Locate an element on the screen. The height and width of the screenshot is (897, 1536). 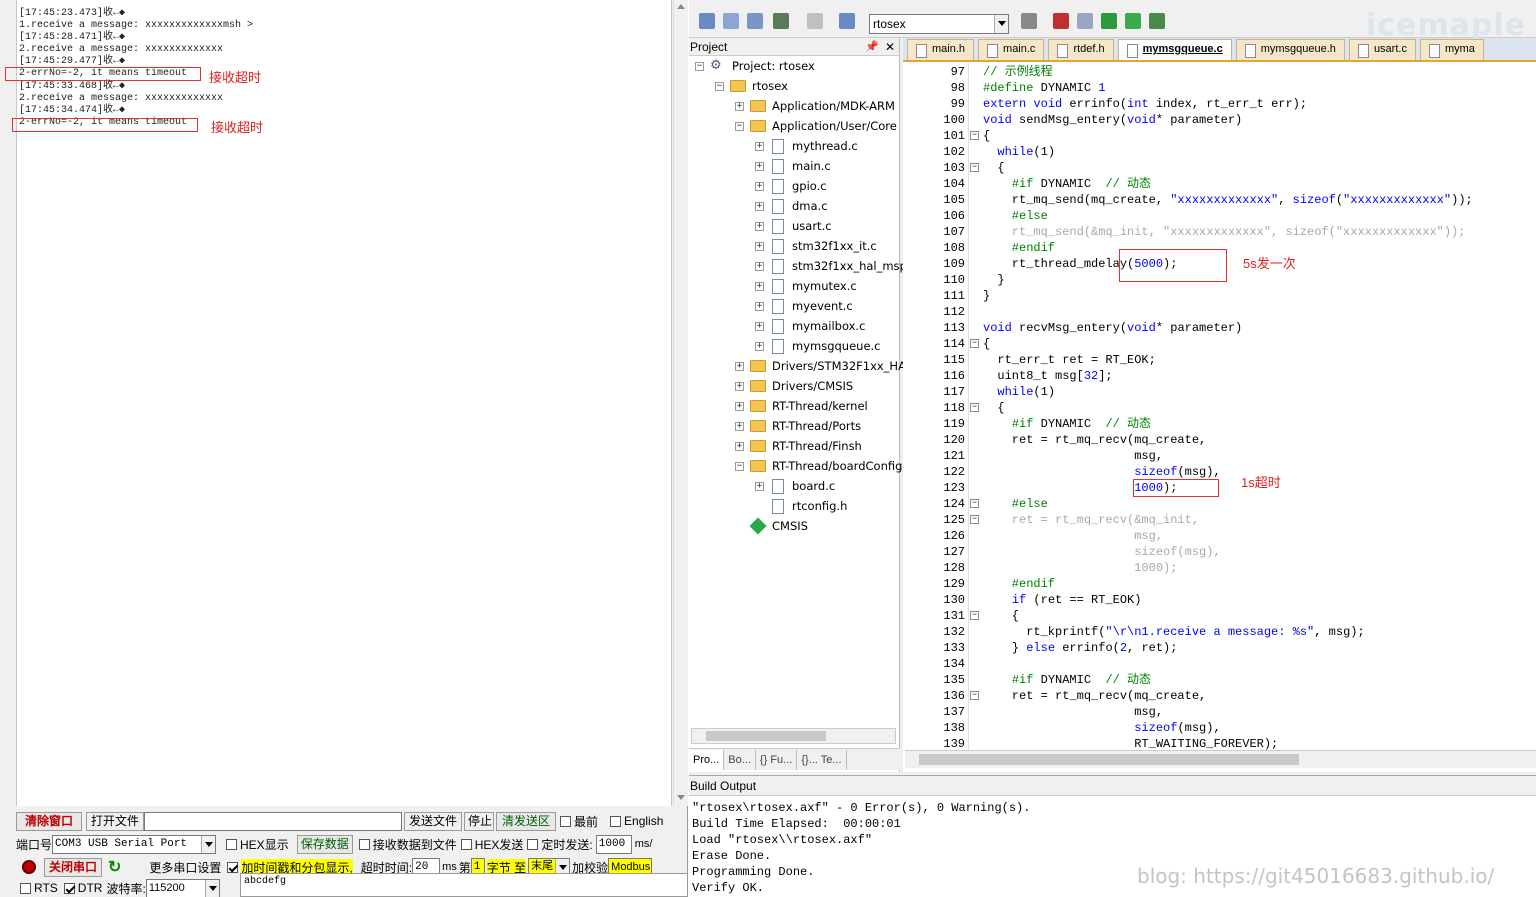
tree-item: + RT-Thread/kernel is located at coordinates (801, 406).